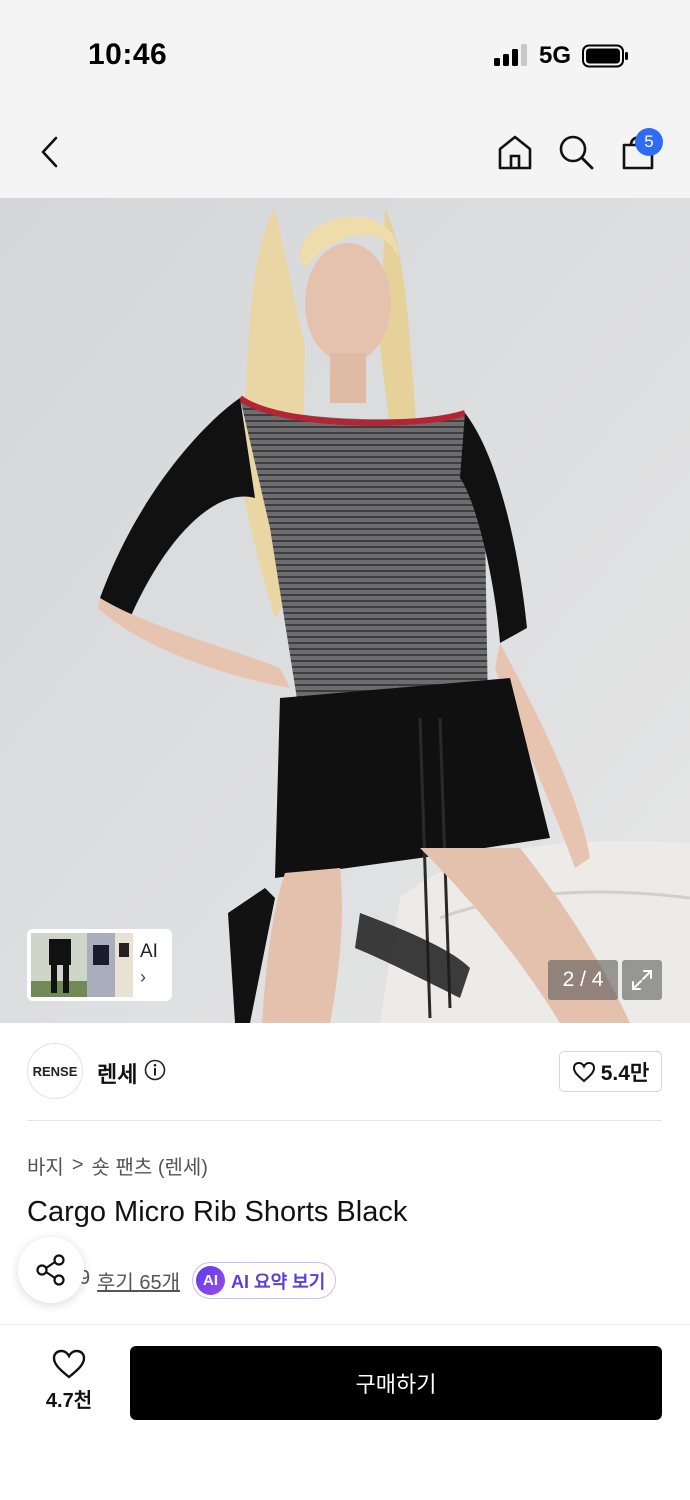 This screenshot has height=1500, width=690. What do you see at coordinates (396, 1383) in the screenshot?
I see `buy-button: 구매하기` at bounding box center [396, 1383].